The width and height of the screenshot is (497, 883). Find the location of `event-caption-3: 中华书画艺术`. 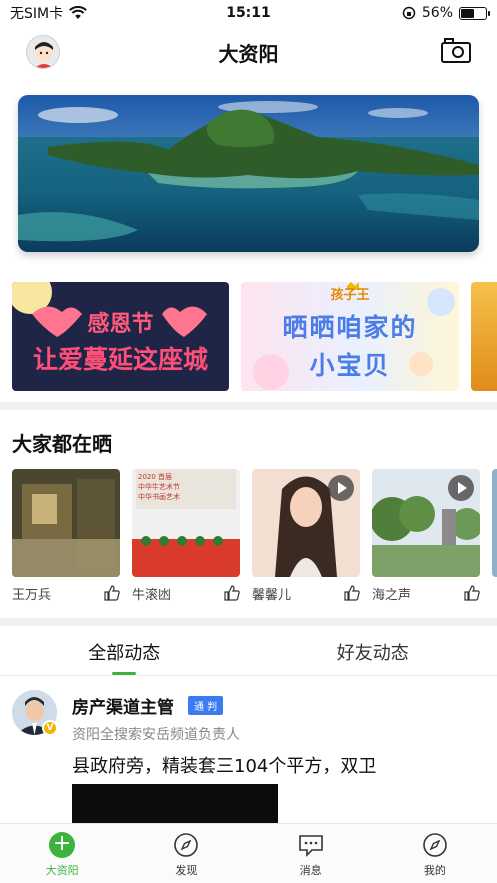

event-caption-3: 中华书画艺术 is located at coordinates (159, 496).